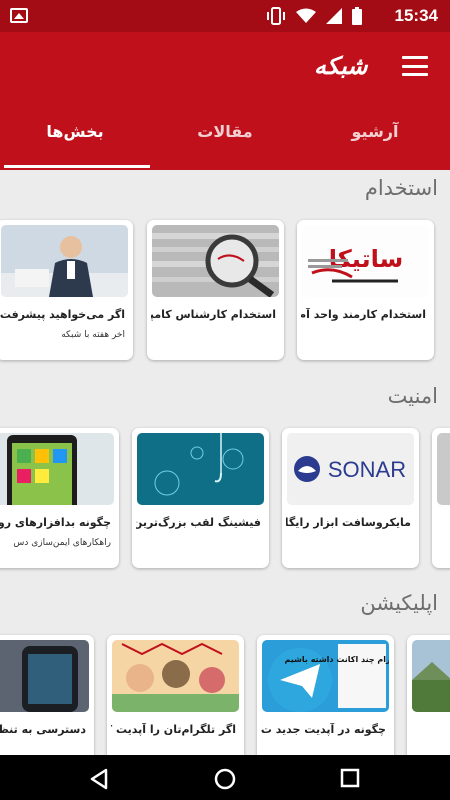 This screenshot has width=450, height=800. Describe the element at coordinates (416, 15) in the screenshot. I see `status-time: 15:34` at that location.